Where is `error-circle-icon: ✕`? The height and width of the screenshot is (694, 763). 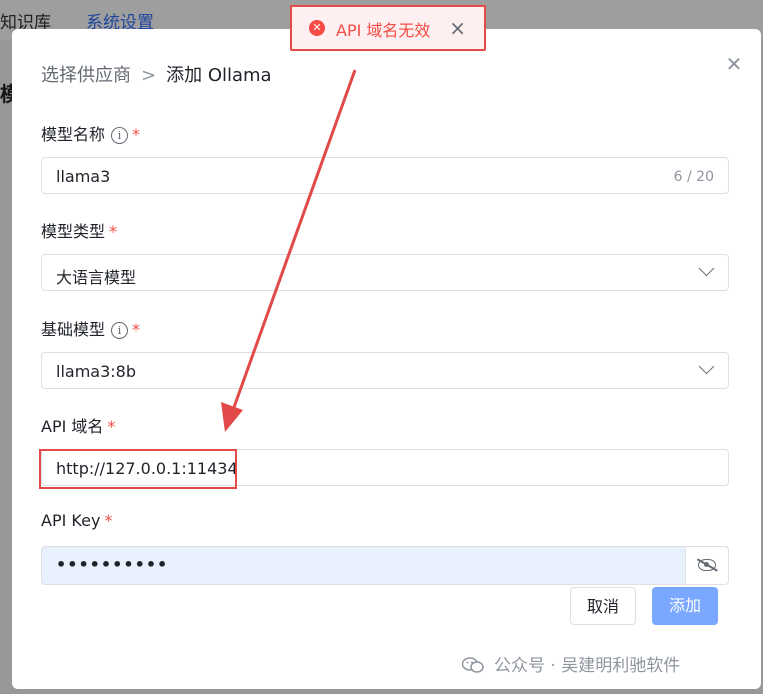
error-circle-icon: ✕ is located at coordinates (317, 28).